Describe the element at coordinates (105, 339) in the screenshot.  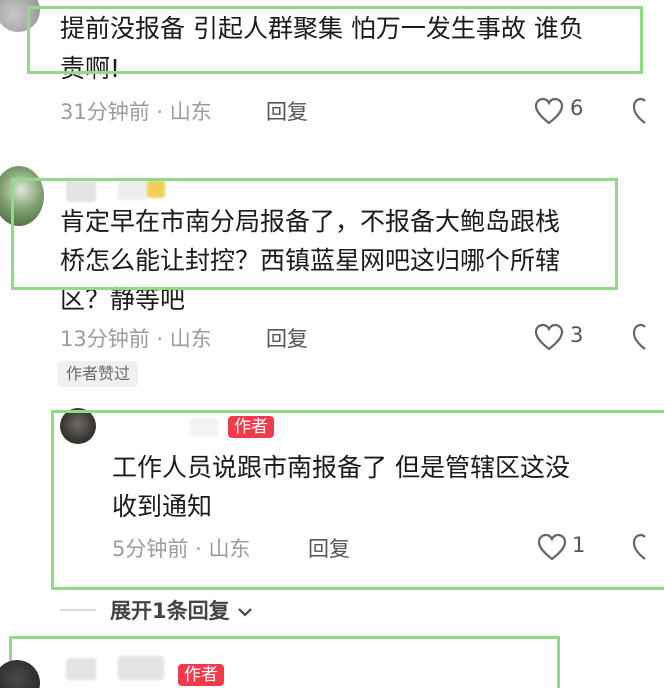
I see `comment-time: 13分钟前` at that location.